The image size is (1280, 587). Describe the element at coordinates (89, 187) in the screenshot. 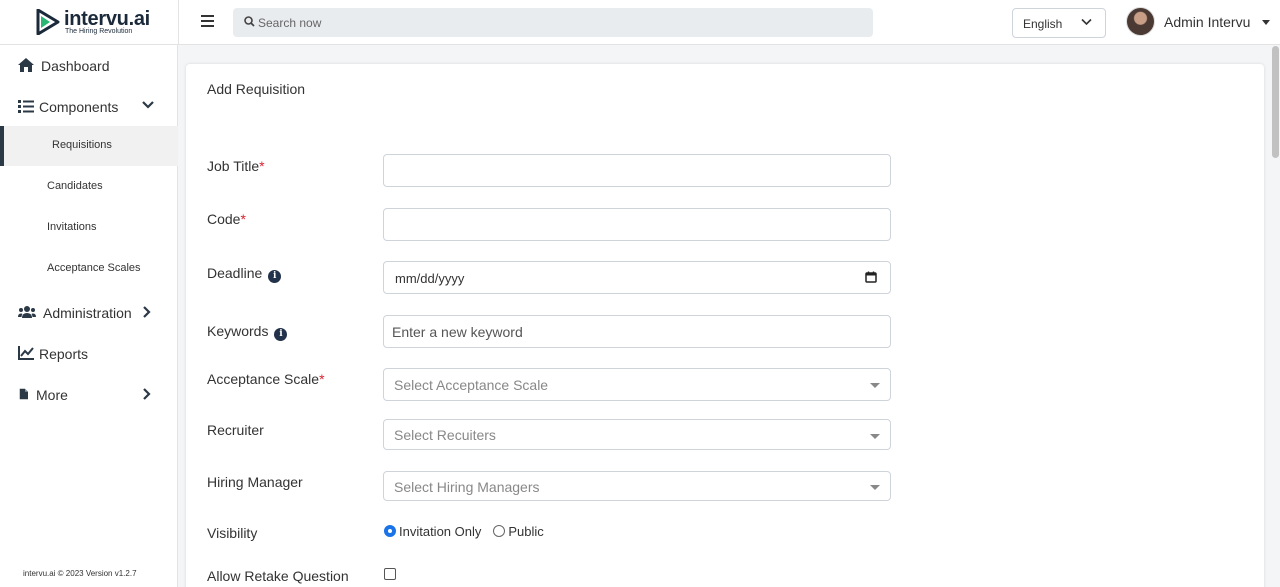

I see `sidebar-item-candidates: Candidates` at that location.